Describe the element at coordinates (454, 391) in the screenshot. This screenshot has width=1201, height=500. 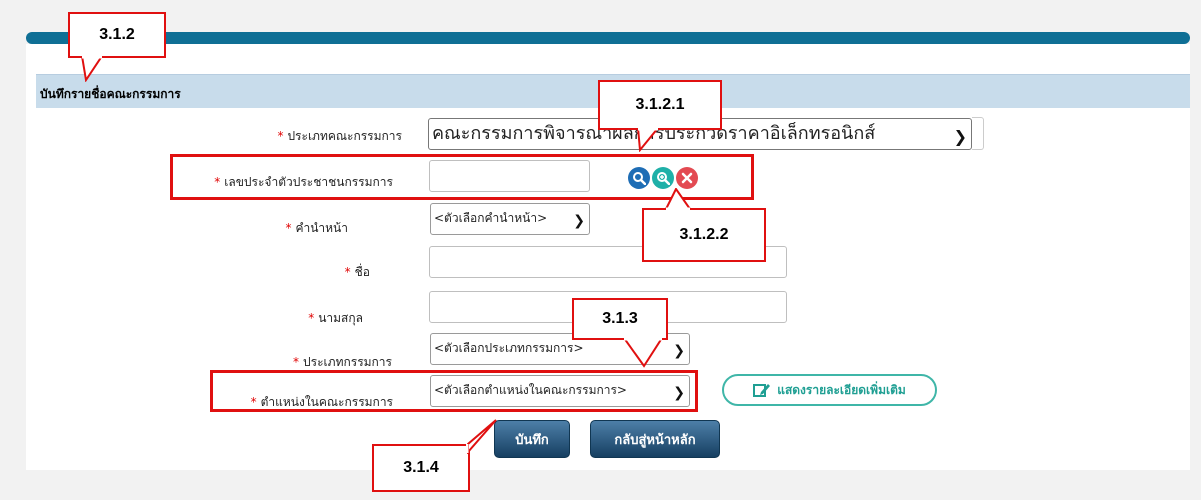
I see `highlight-position-row` at that location.